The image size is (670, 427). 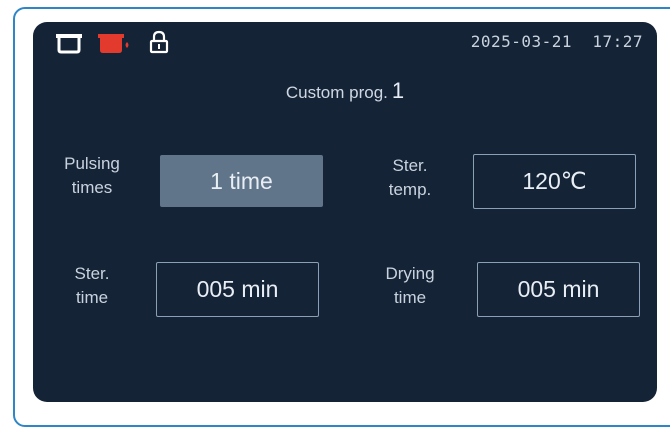 I want to click on pulsing-times-value: 1 time, so click(x=241, y=180).